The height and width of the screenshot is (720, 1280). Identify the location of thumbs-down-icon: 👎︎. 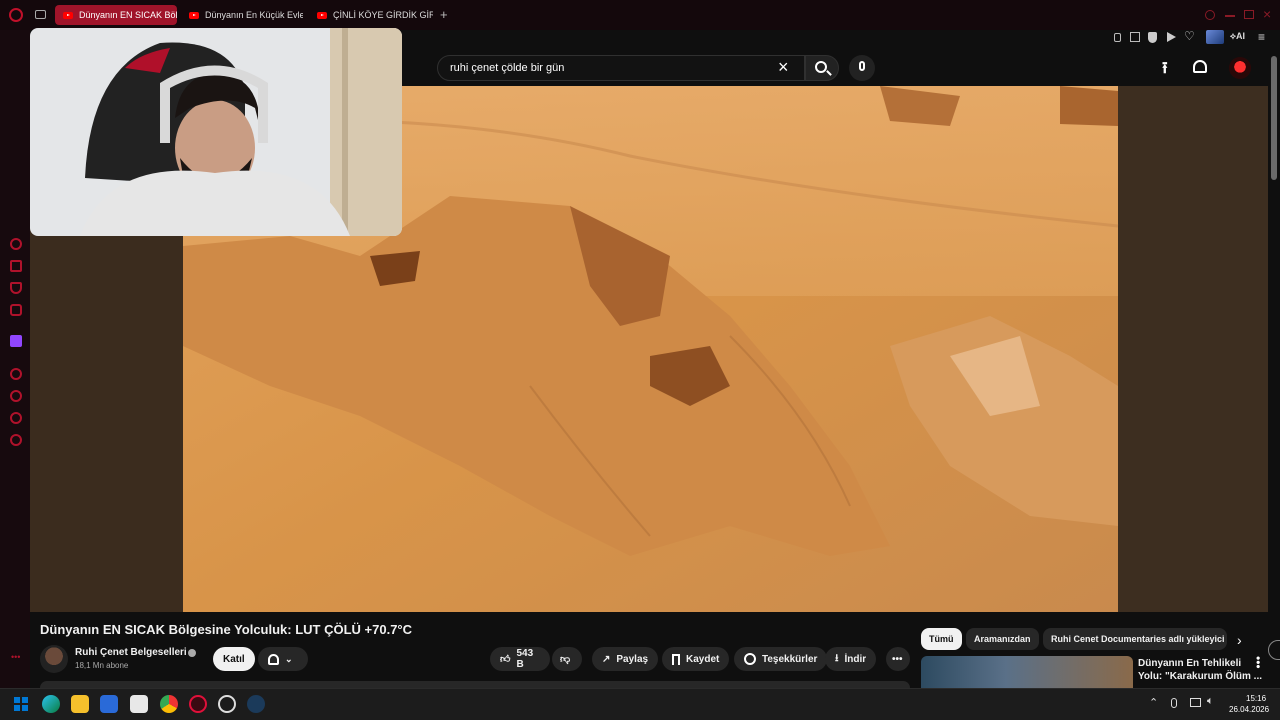
(565, 659).